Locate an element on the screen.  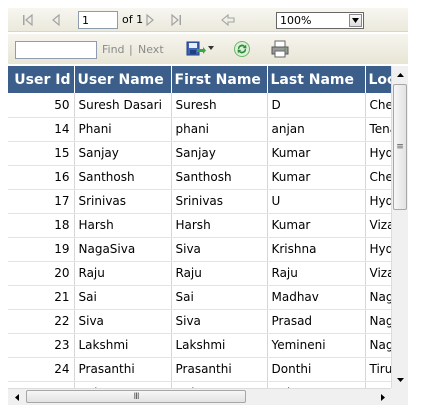
cell-user-id: 20 is located at coordinates (41, 273).